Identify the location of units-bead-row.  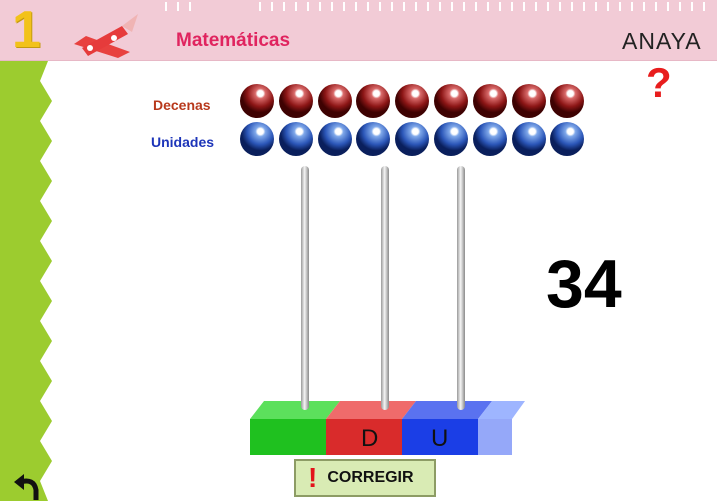
(412, 139).